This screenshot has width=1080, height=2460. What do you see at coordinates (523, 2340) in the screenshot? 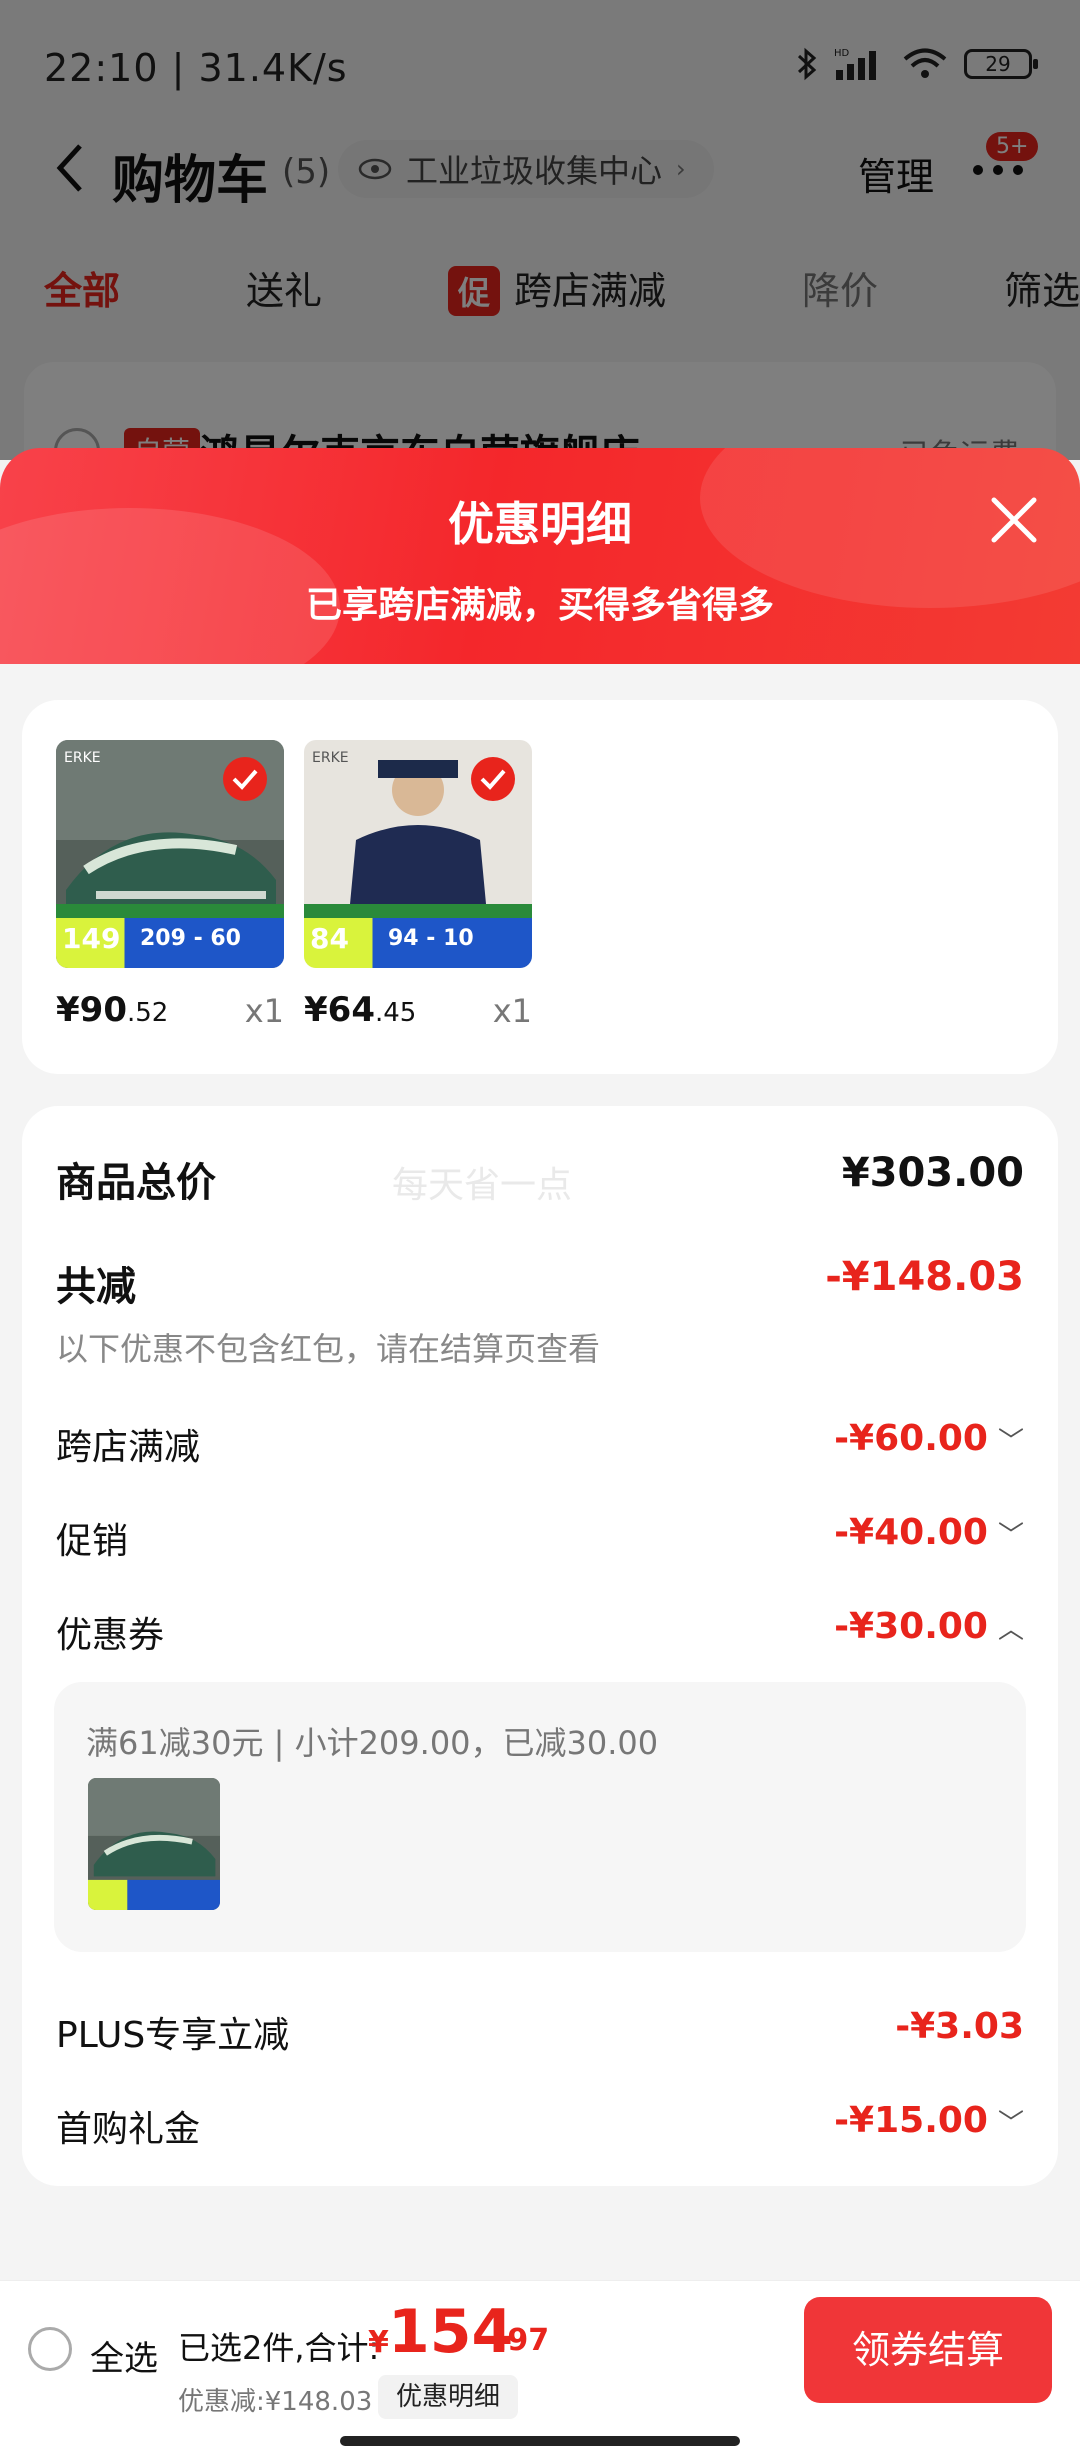
I see `total-amount-dec: .97` at bounding box center [523, 2340].